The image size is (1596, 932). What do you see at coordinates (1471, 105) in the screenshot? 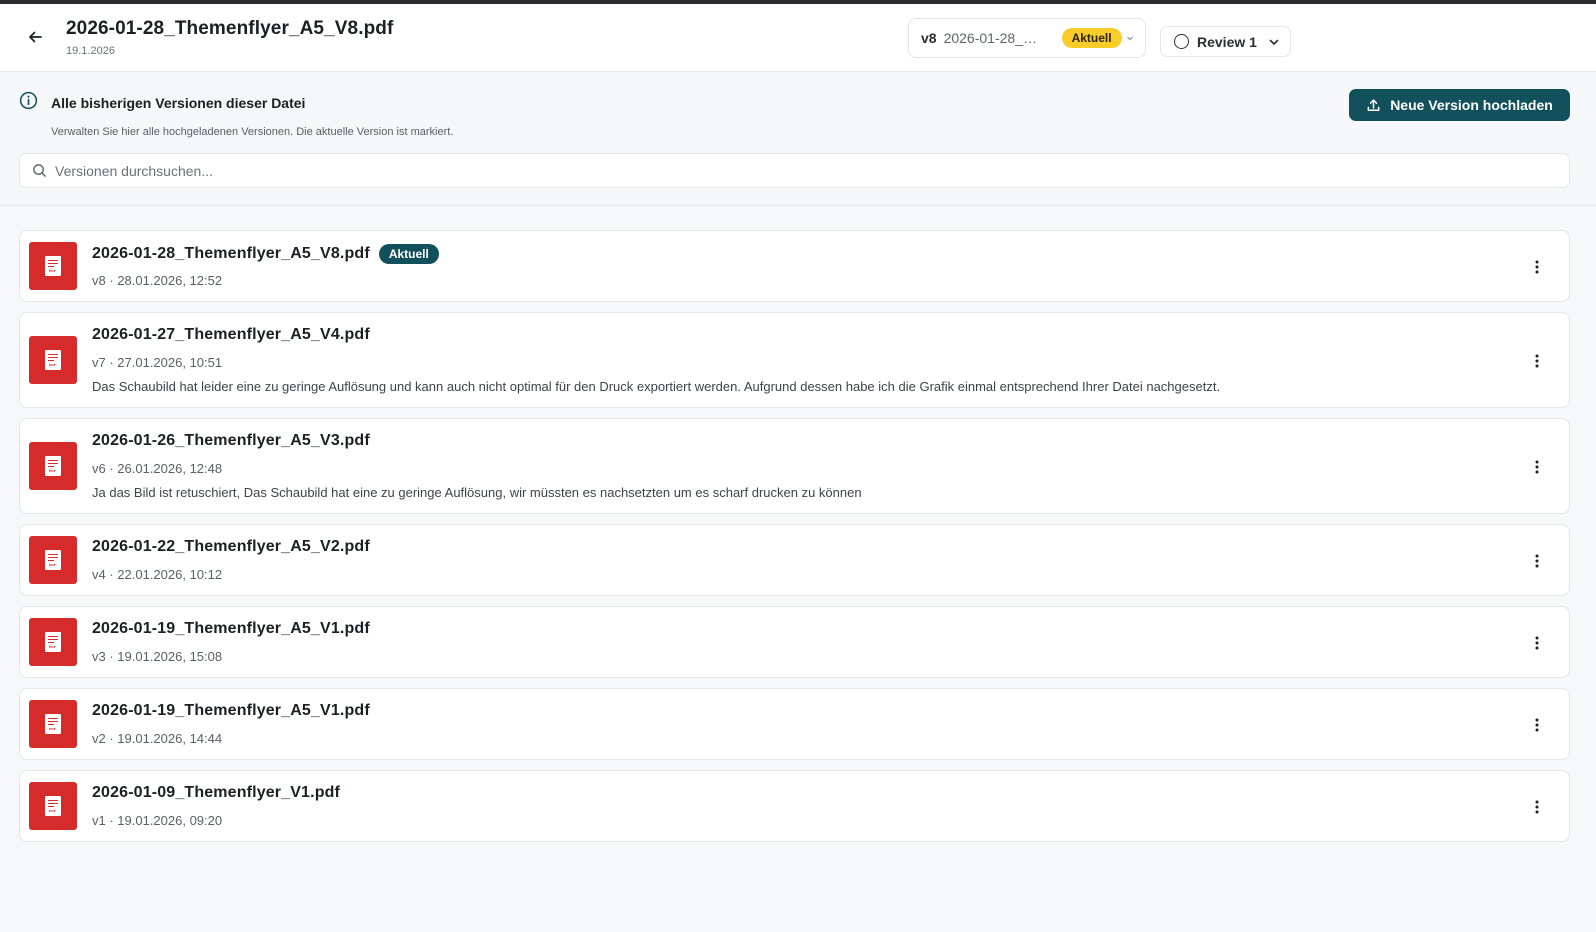
I see `upload-button-label: Neue Version hochladen` at bounding box center [1471, 105].